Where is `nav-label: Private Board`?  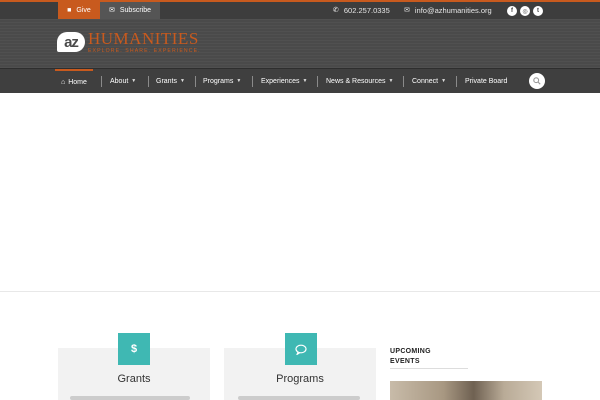 nav-label: Private Board is located at coordinates (486, 81).